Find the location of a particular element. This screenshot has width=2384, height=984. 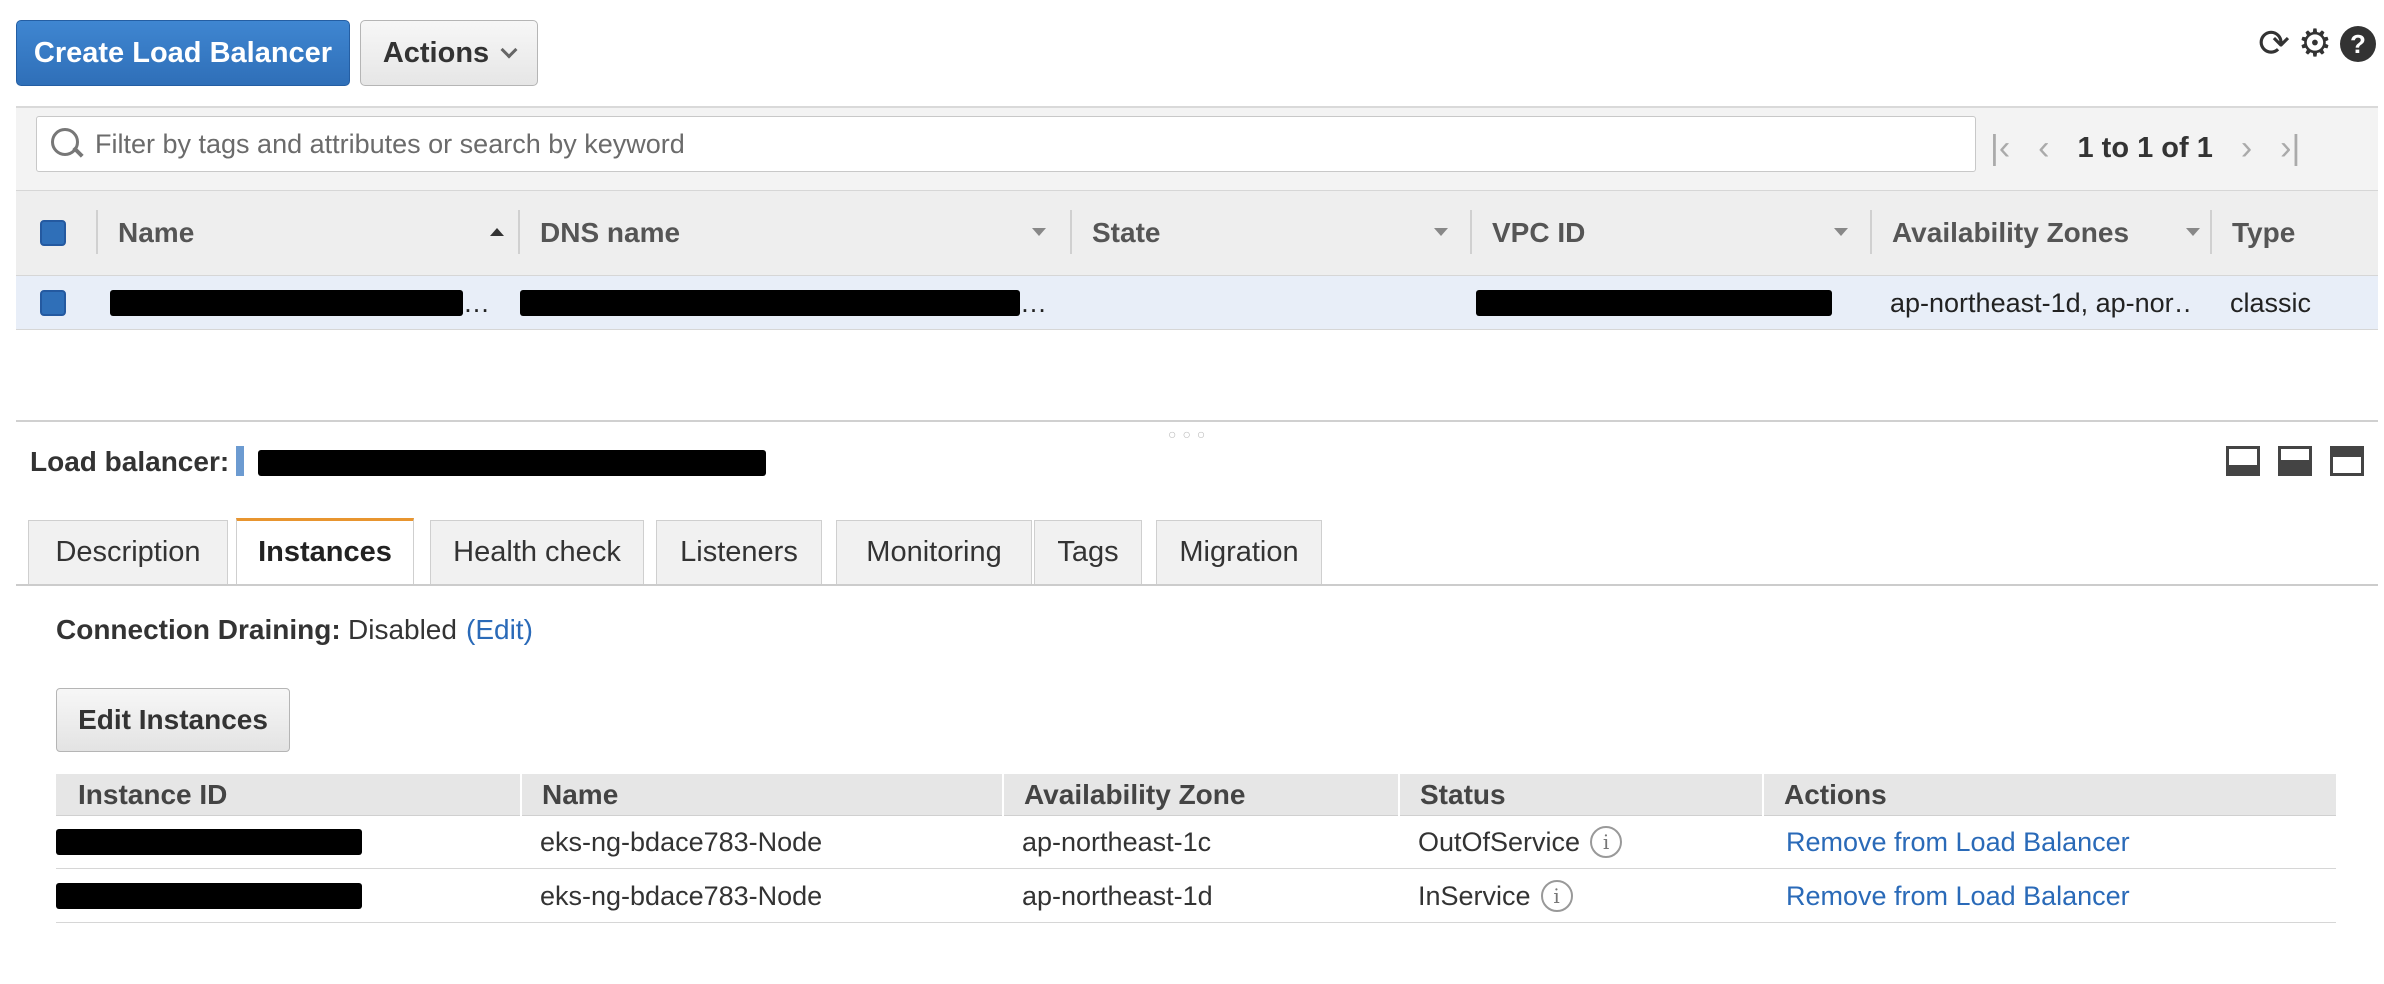

column-label: VPC ID is located at coordinates (1539, 232).